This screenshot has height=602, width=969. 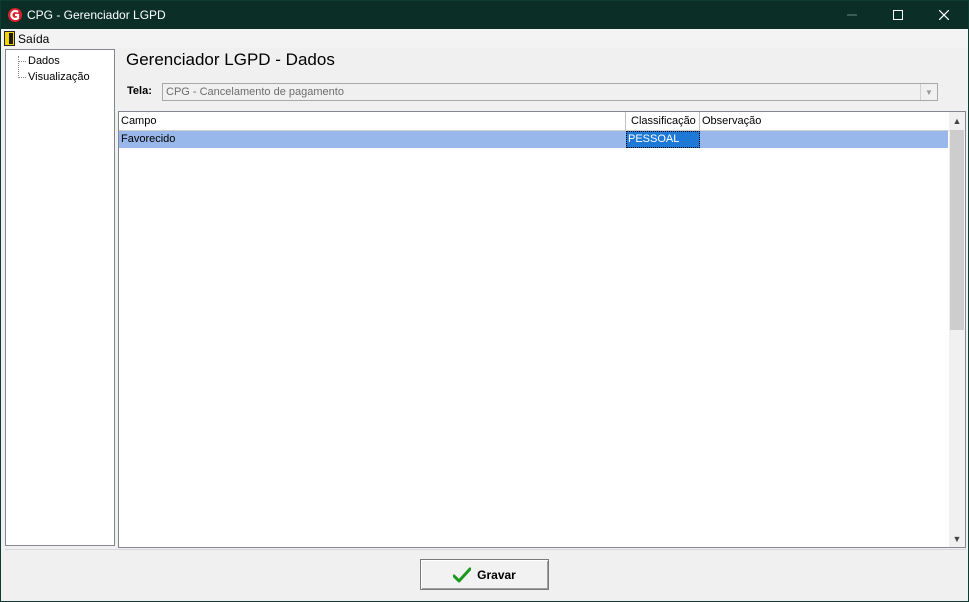 I want to click on tela-label: Tela:, so click(x=139, y=91).